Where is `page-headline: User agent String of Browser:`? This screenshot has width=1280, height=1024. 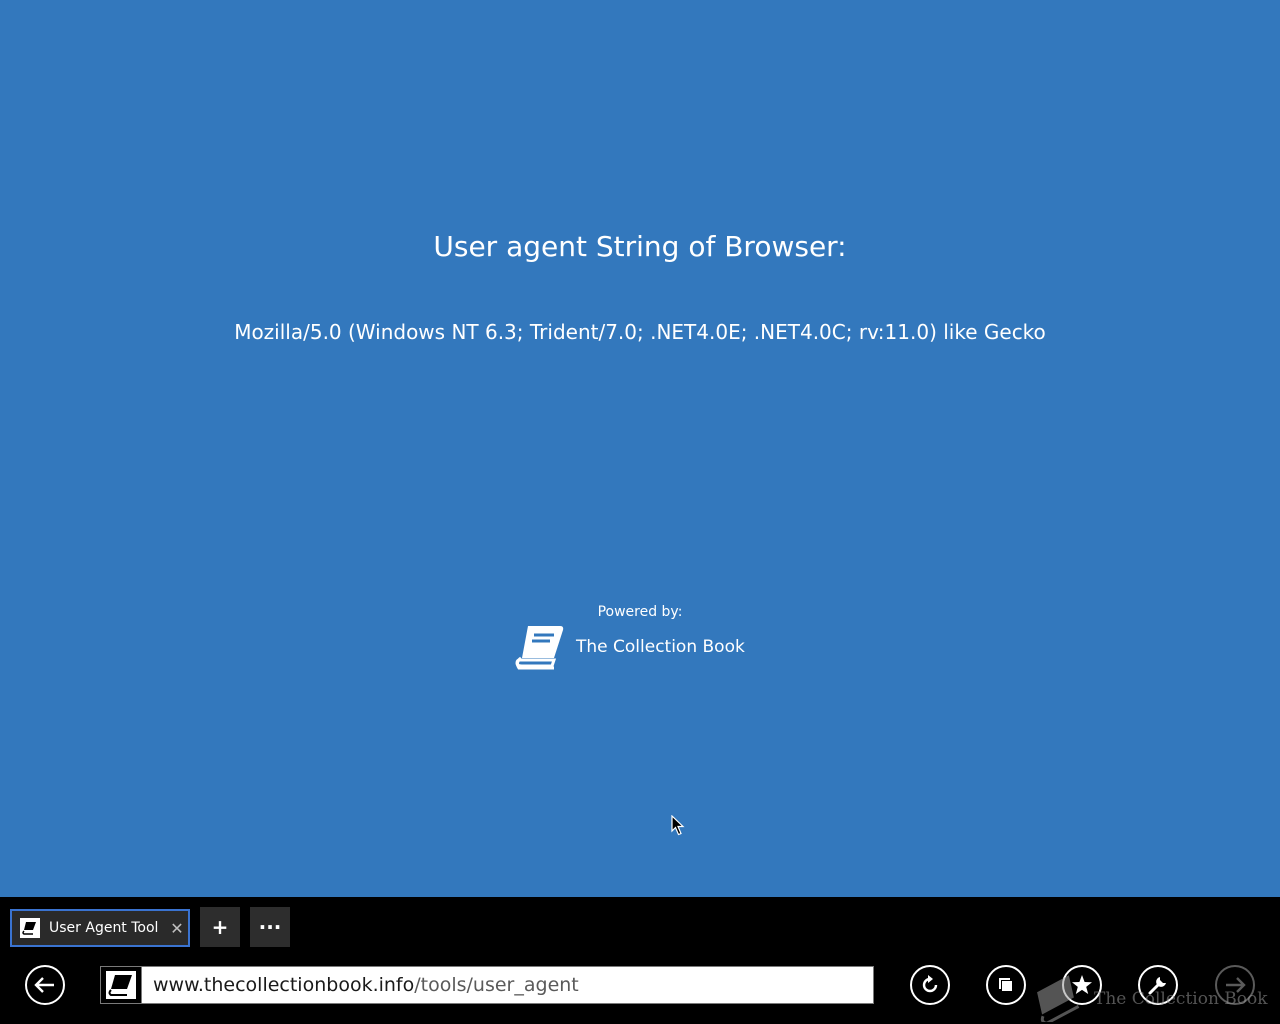 page-headline: User agent String of Browser: is located at coordinates (640, 246).